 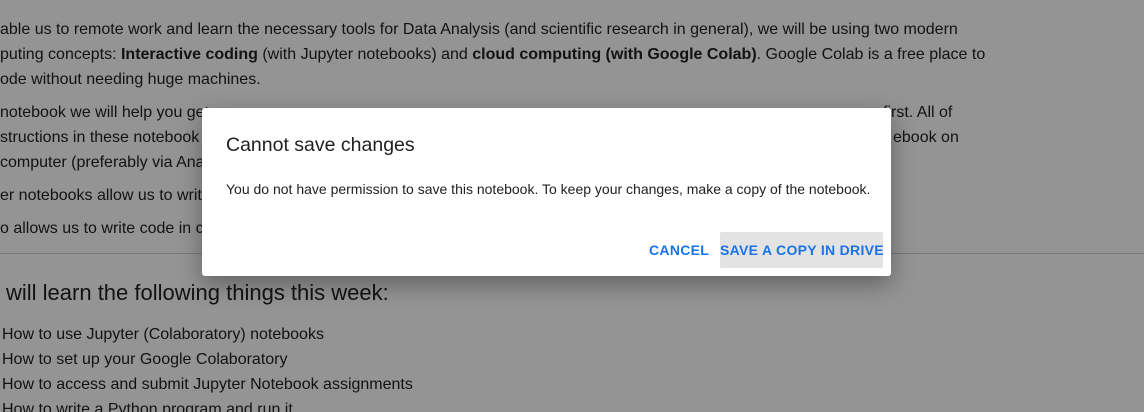 What do you see at coordinates (802, 250) in the screenshot?
I see `save-copy-in-drive-button: SAVE A COPY IN DRIVE` at bounding box center [802, 250].